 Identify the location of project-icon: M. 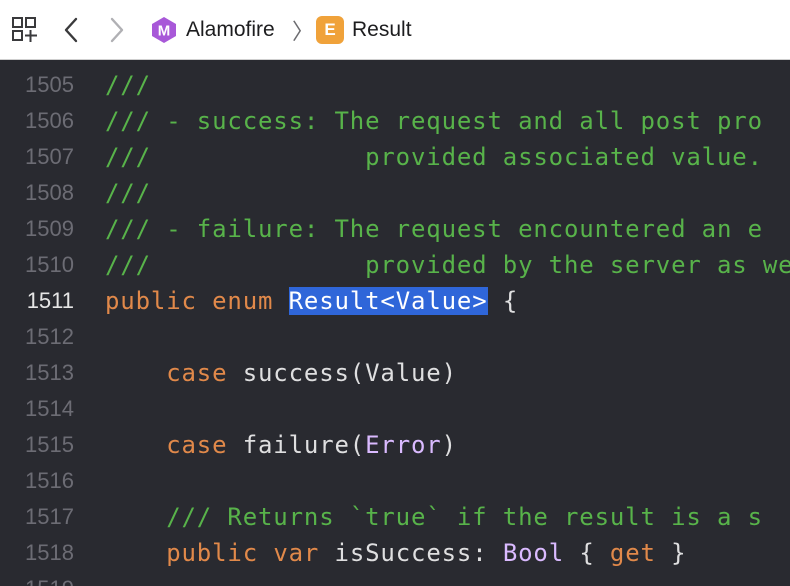
(164, 30).